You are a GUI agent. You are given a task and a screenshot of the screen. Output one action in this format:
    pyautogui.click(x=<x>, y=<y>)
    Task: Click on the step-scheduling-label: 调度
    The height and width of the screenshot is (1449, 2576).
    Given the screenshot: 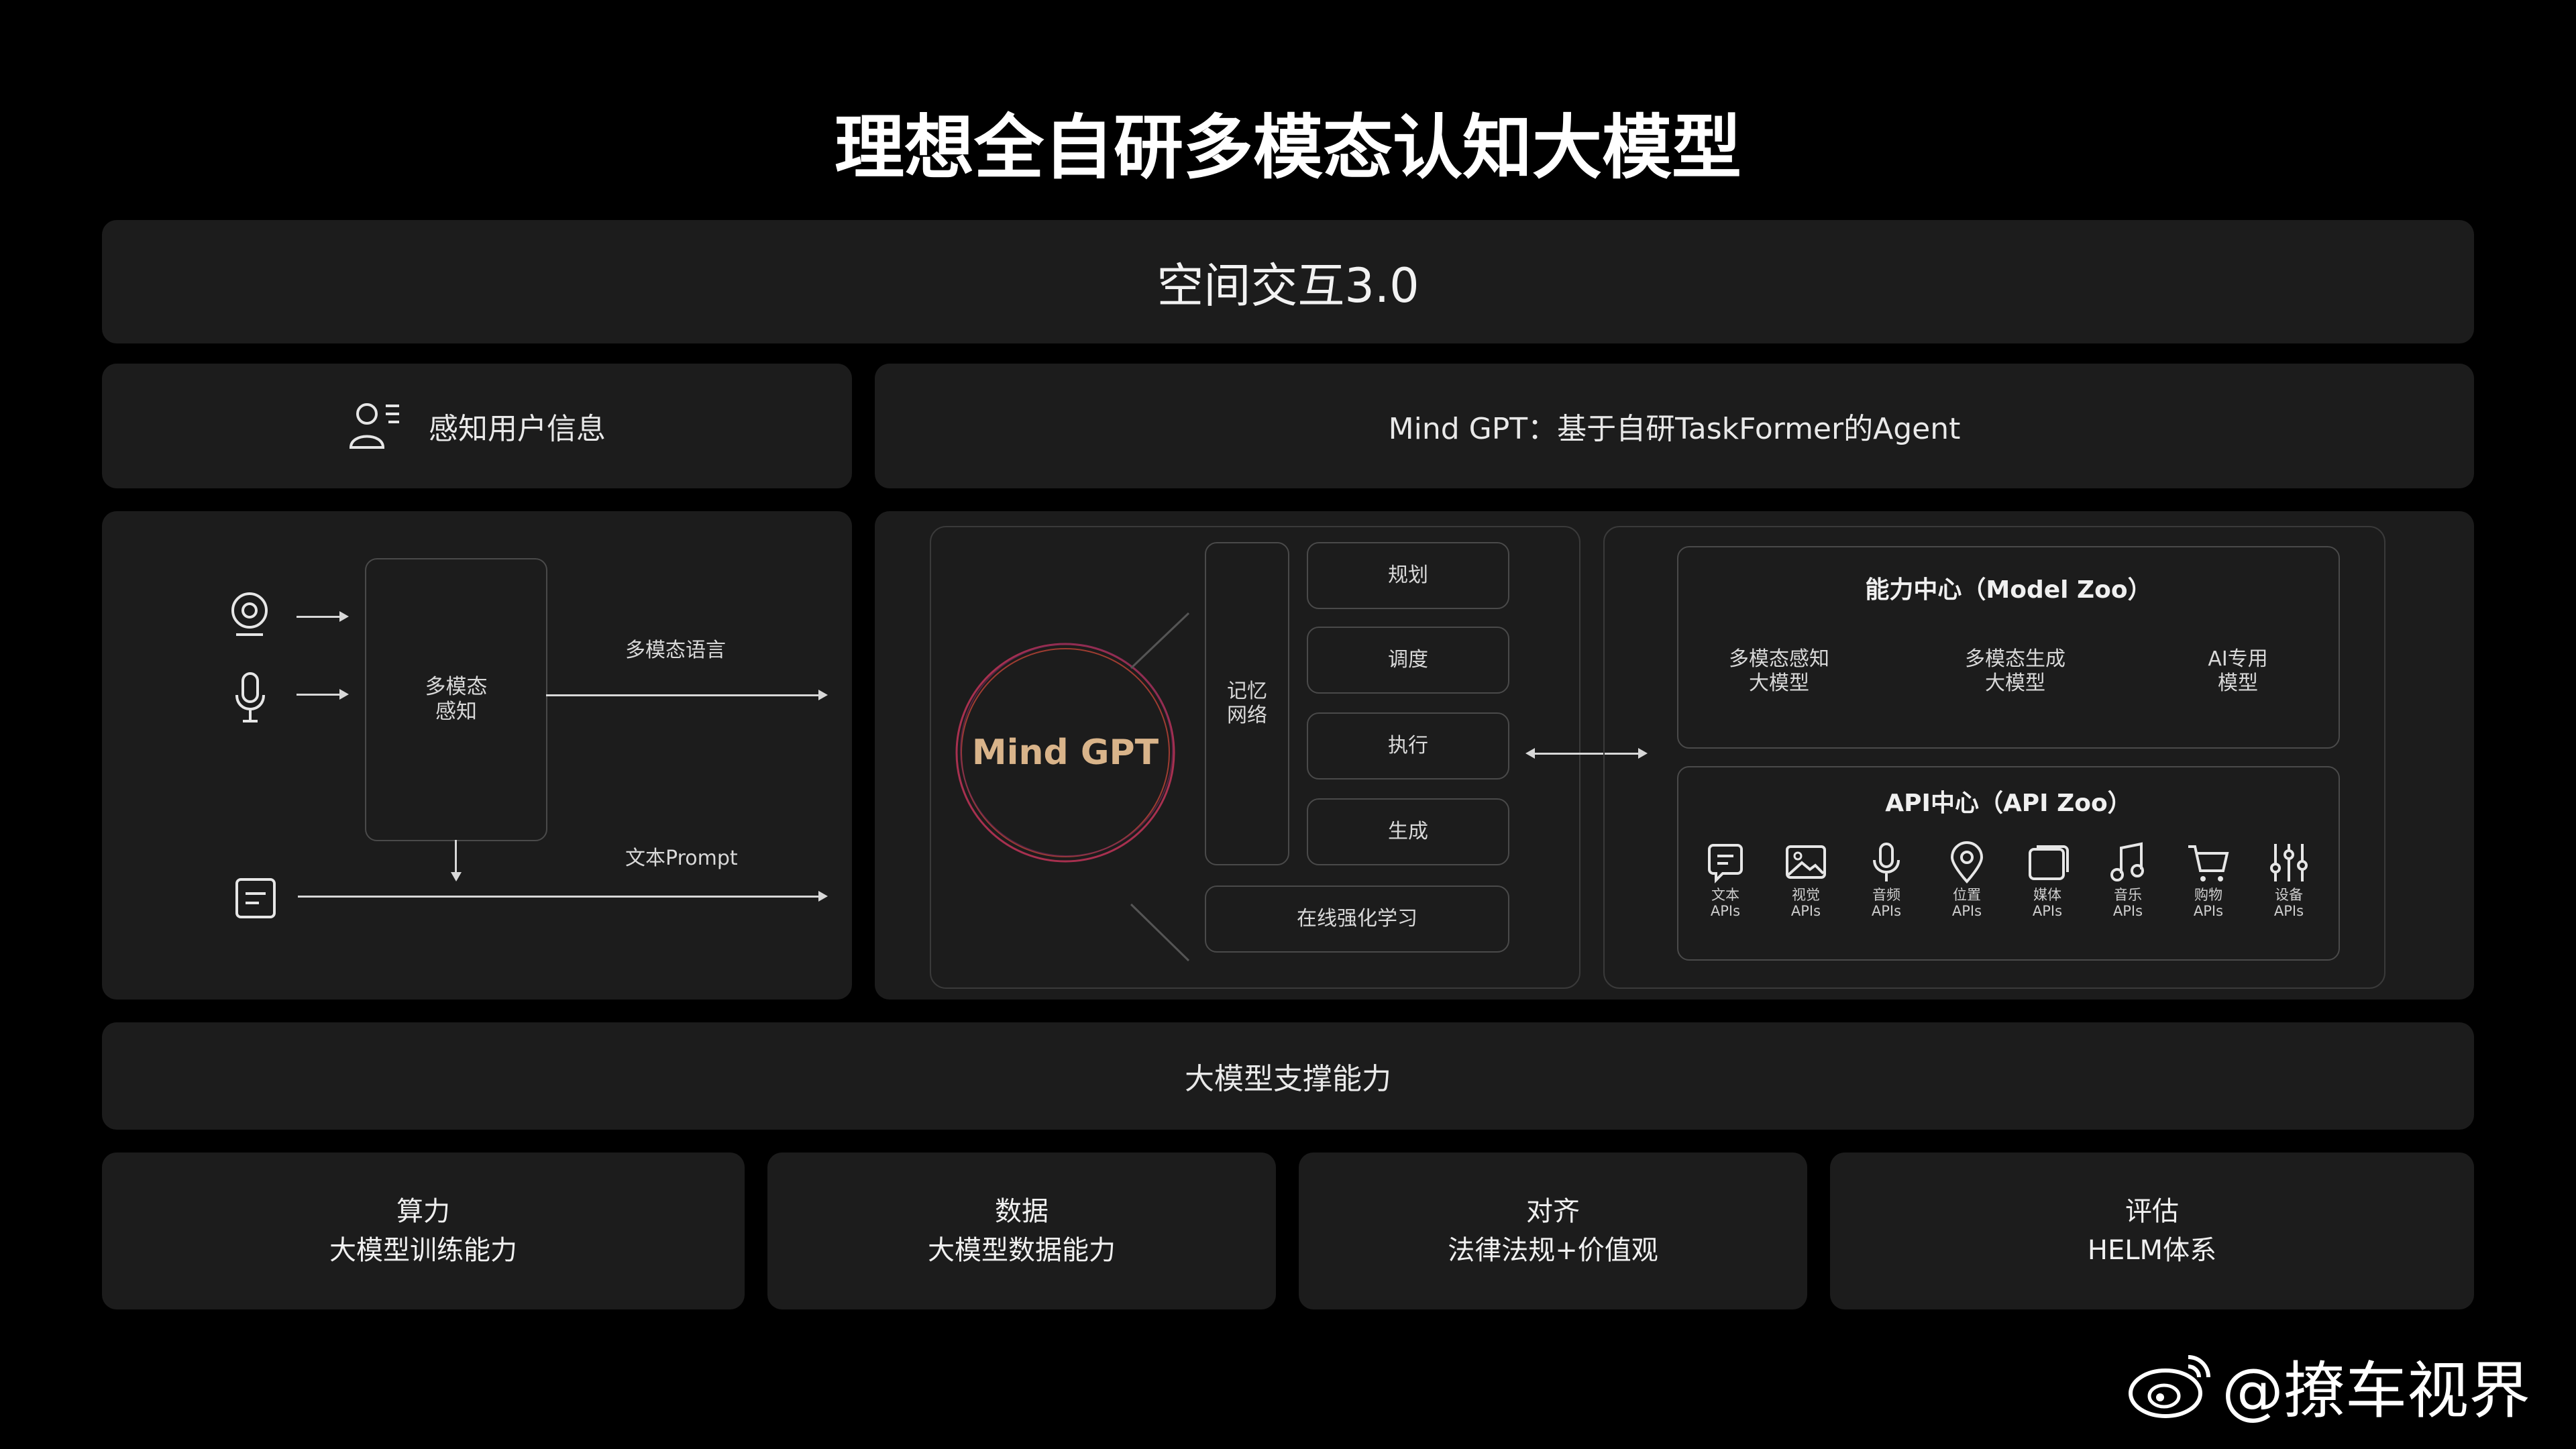 What is the action you would take?
    pyautogui.click(x=1408, y=660)
    